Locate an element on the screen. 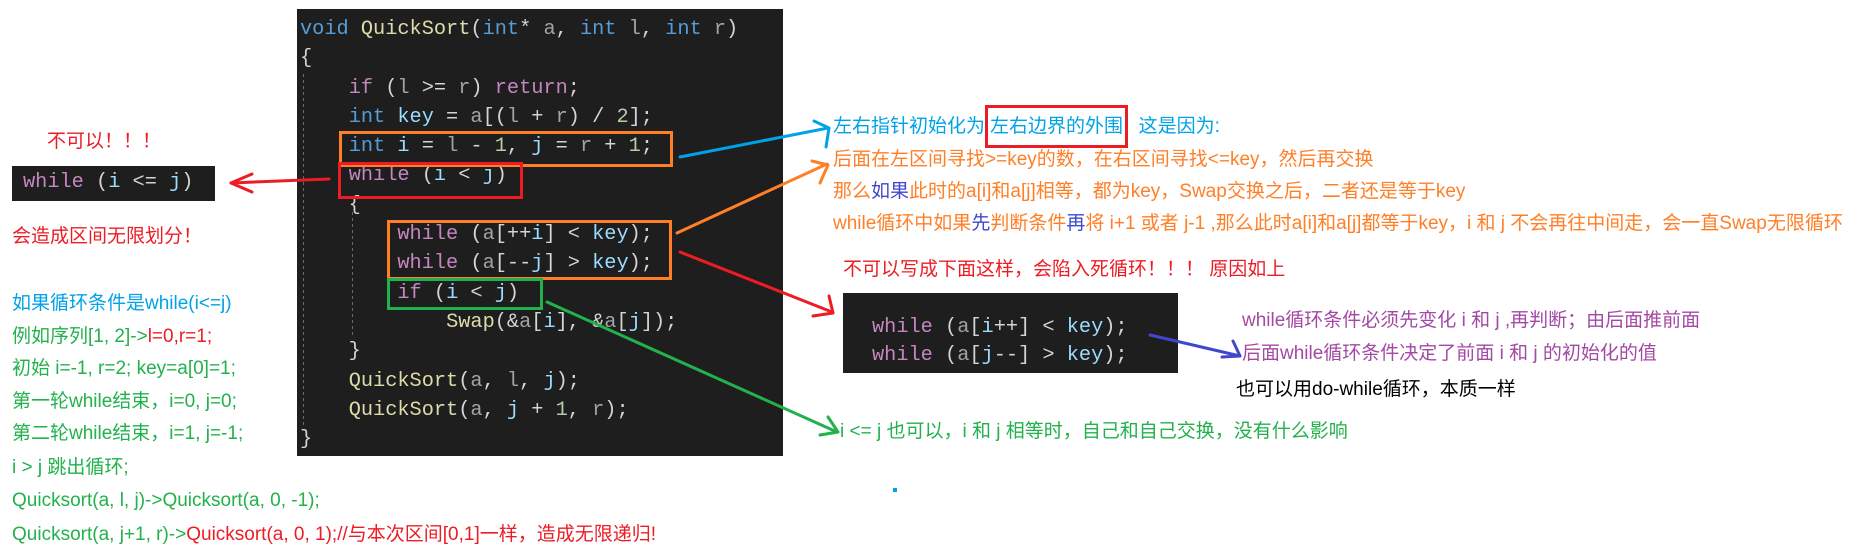  code-line: if (l >= r) return; is located at coordinates (519, 88).